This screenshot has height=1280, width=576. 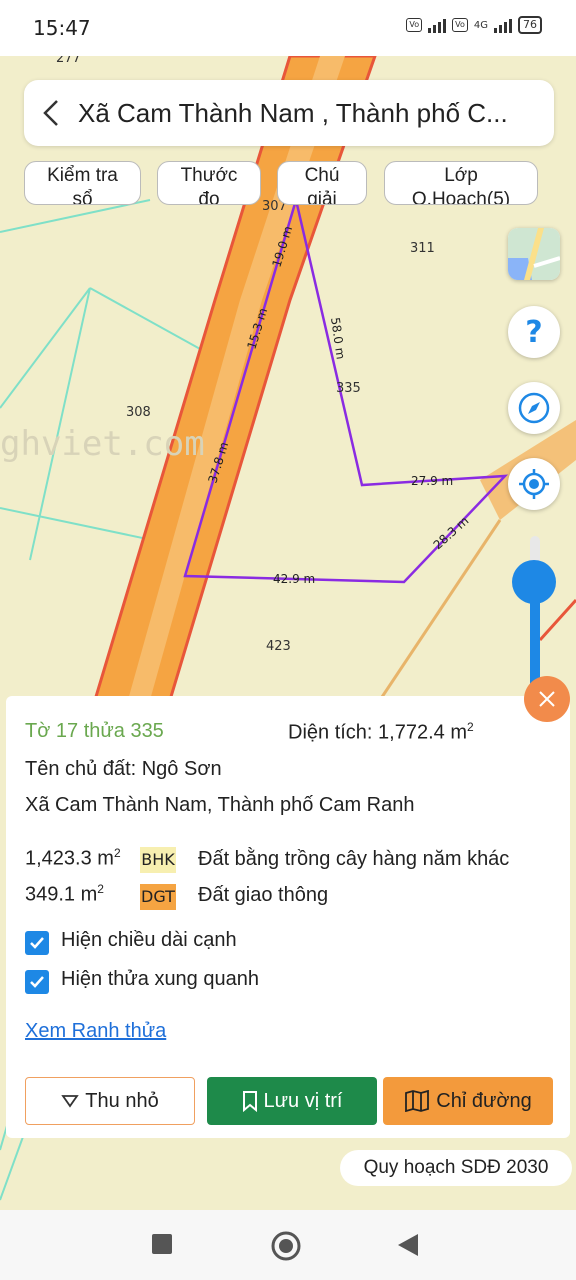 What do you see at coordinates (456, 1168) in the screenshot?
I see `planning-layer-label: Quy hoạch SDĐ 2030` at bounding box center [456, 1168].